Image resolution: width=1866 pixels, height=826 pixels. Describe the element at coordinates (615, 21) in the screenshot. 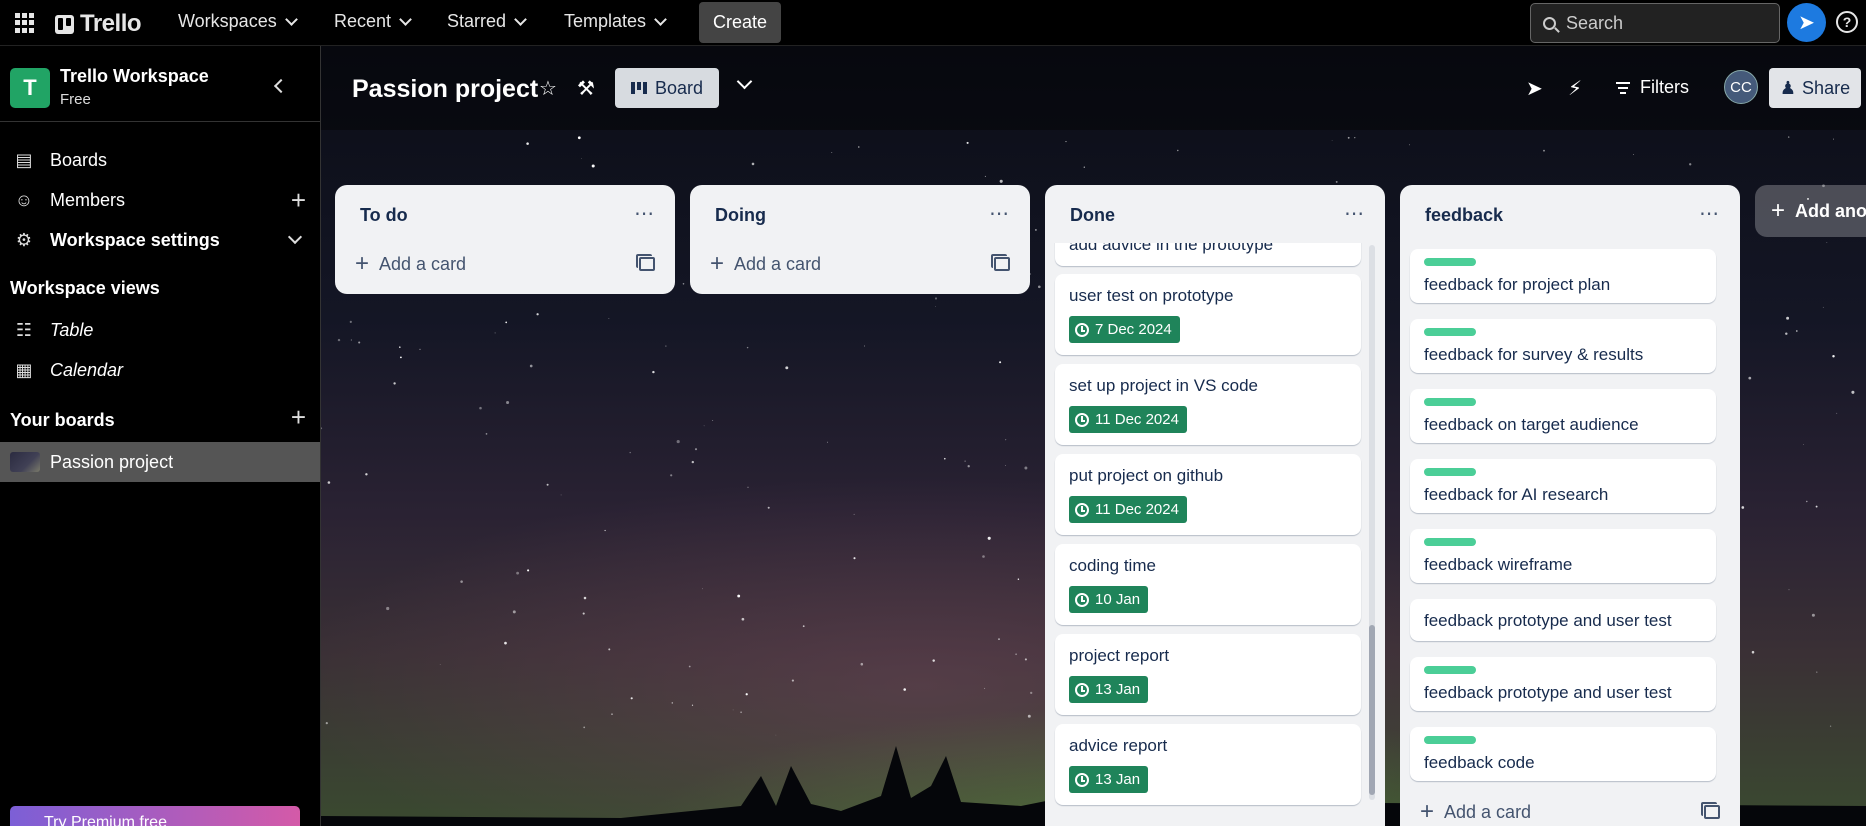

I see `nav-templates: Templates` at that location.